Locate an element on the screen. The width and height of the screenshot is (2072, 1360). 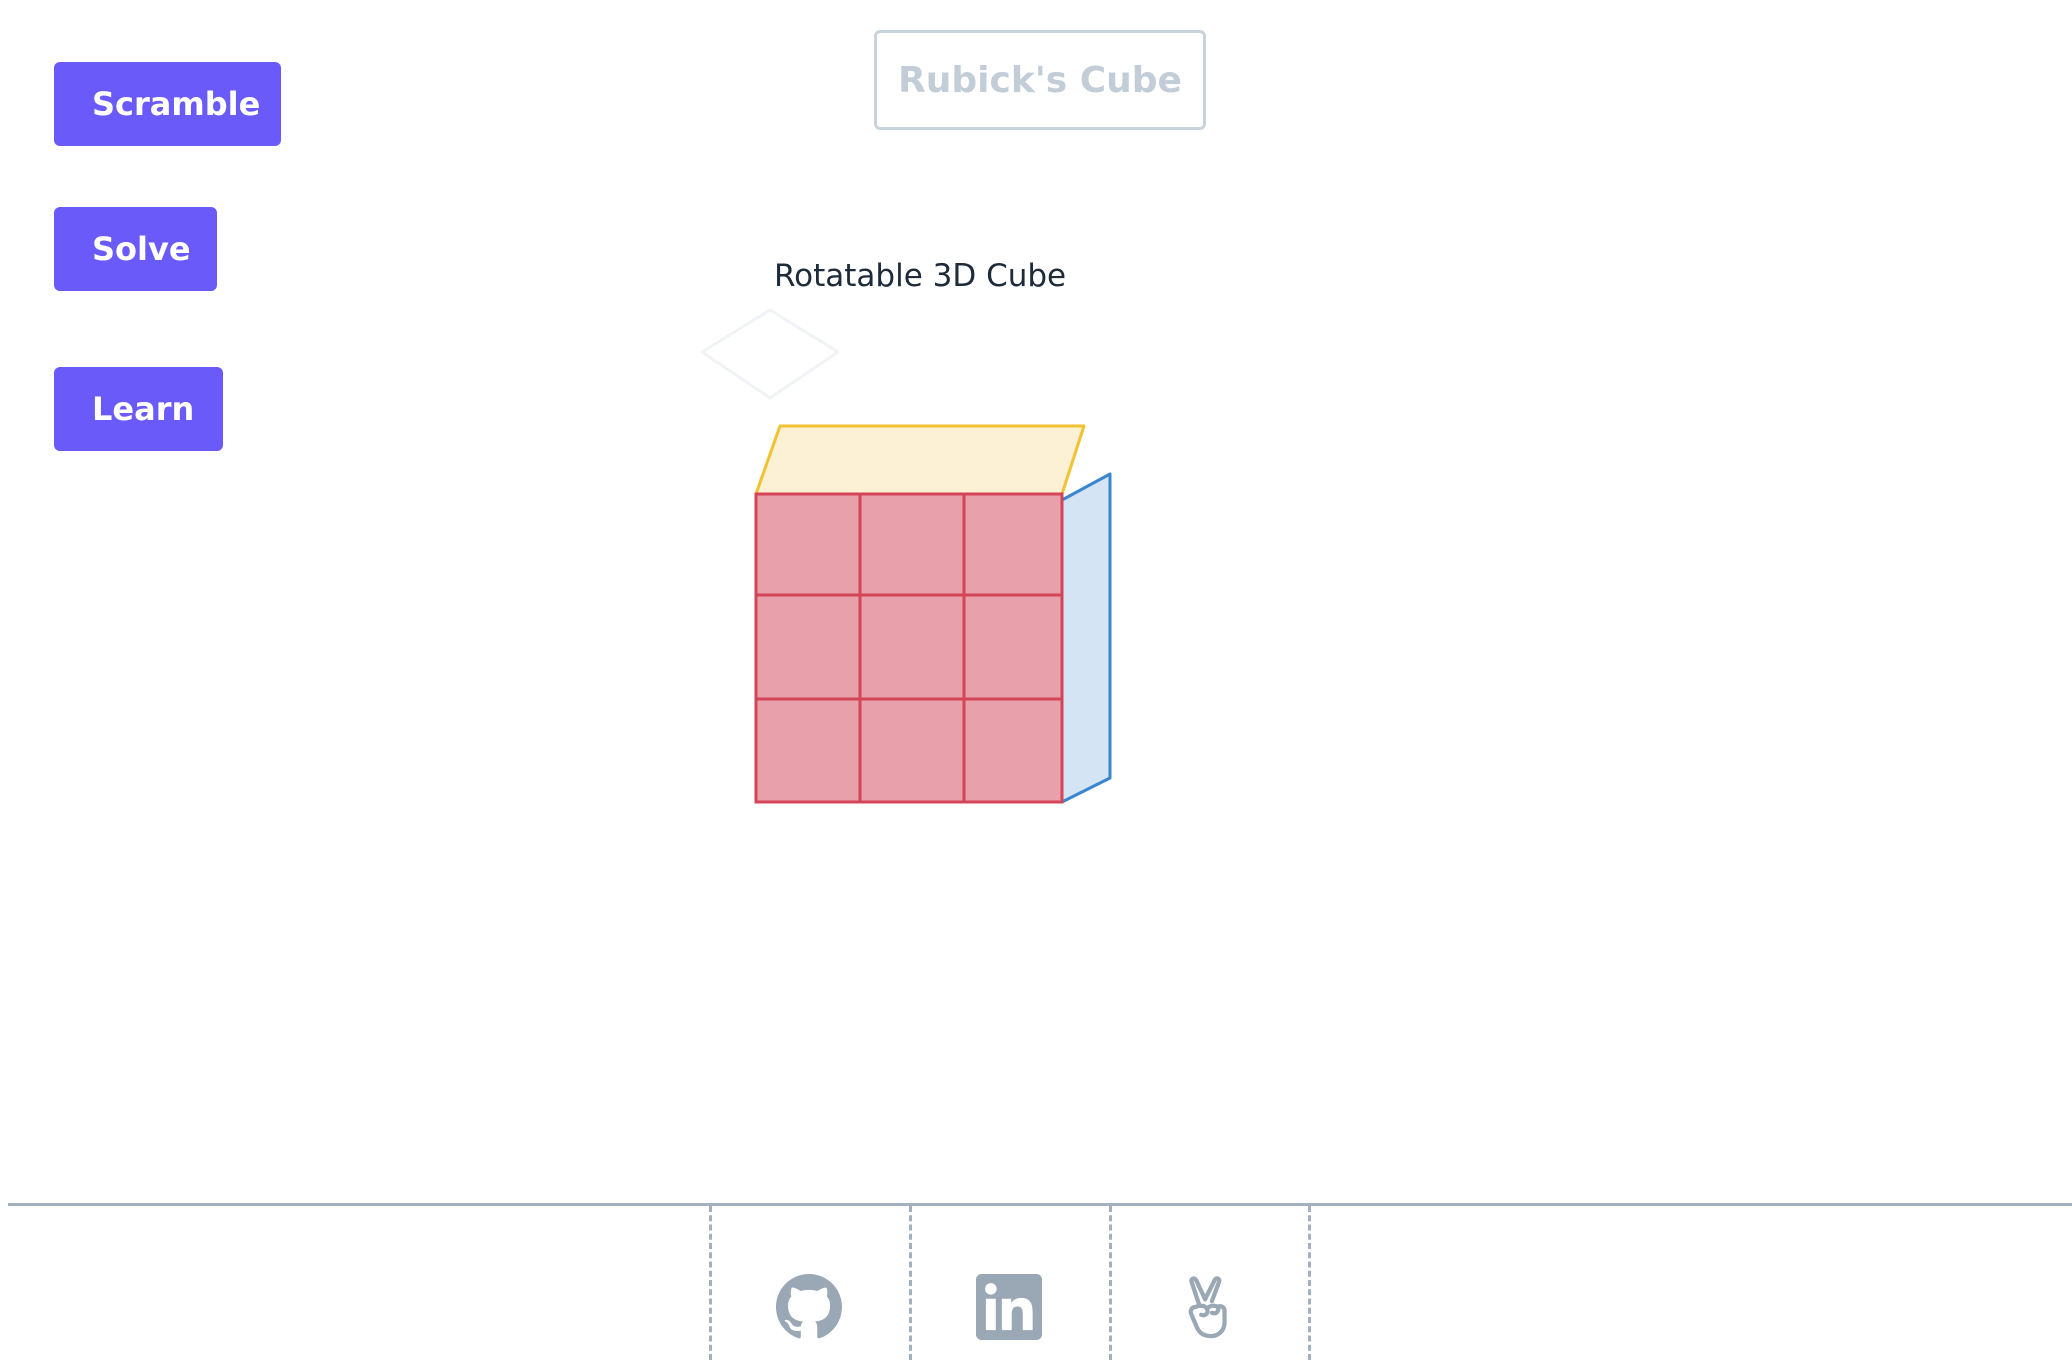
linkedin-link is located at coordinates (1009, 1307).